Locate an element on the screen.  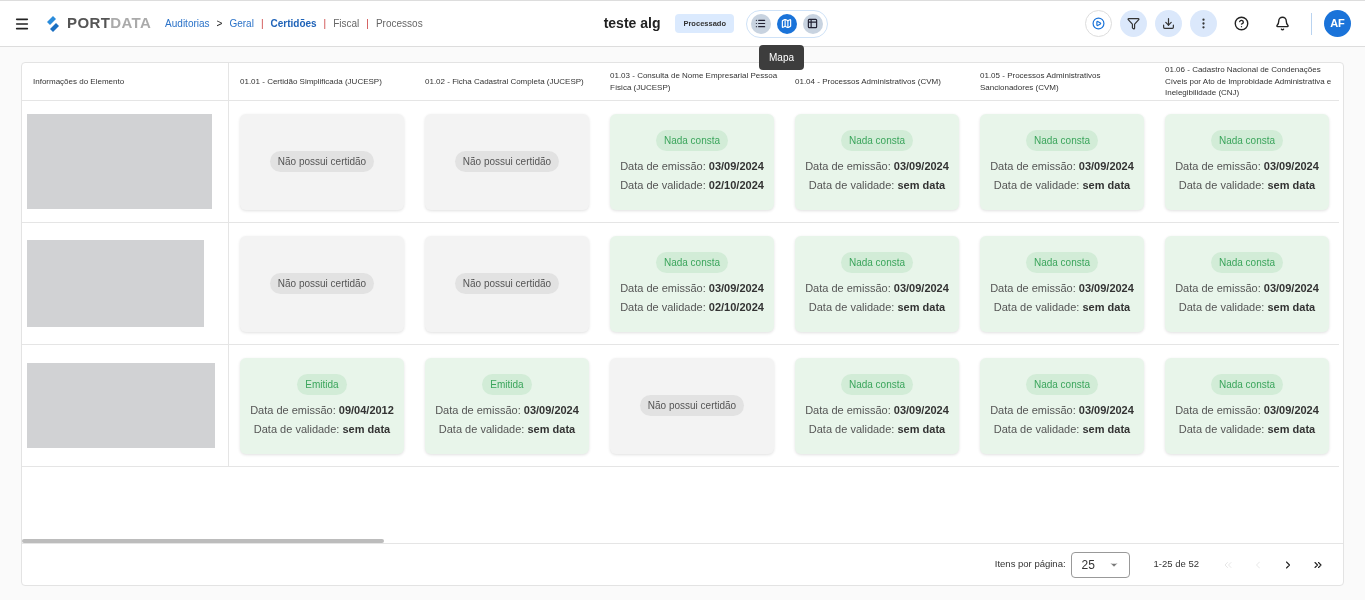
map-view-button is located at coordinates (787, 23).